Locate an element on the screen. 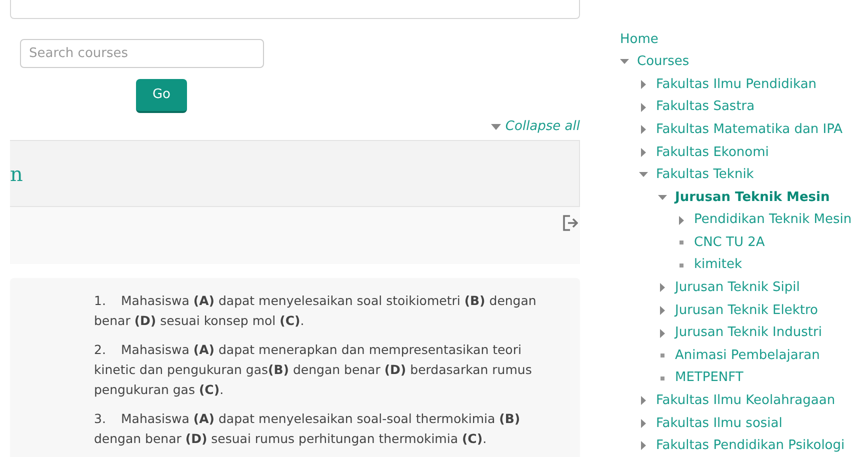 Image resolution: width=864 pixels, height=457 pixels. tree-item: Pendidikan Teknik Mesin is located at coordinates (773, 220).